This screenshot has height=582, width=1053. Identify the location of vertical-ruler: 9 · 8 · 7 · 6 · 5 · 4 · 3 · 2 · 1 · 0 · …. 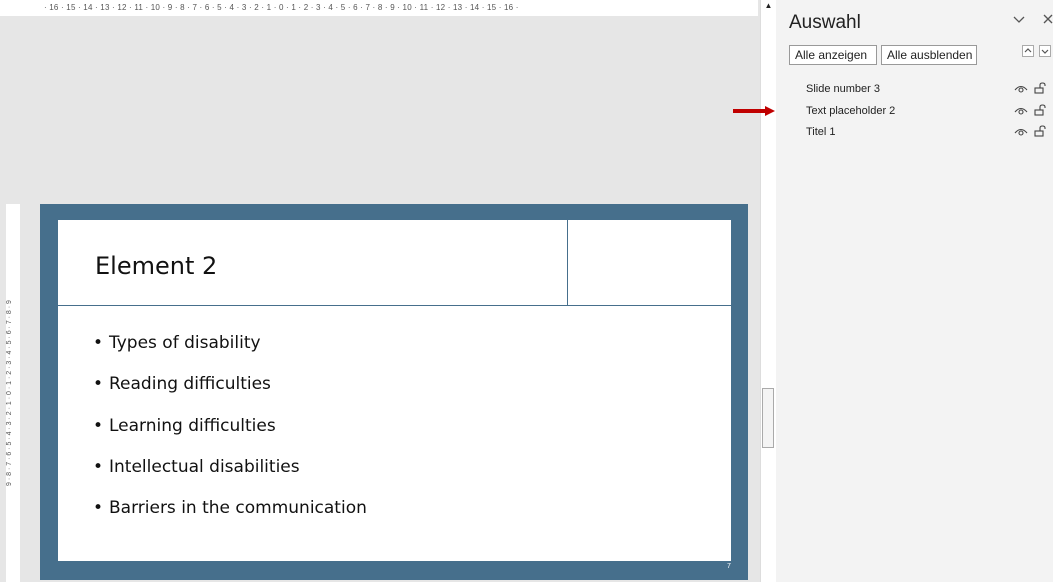
(13, 393).